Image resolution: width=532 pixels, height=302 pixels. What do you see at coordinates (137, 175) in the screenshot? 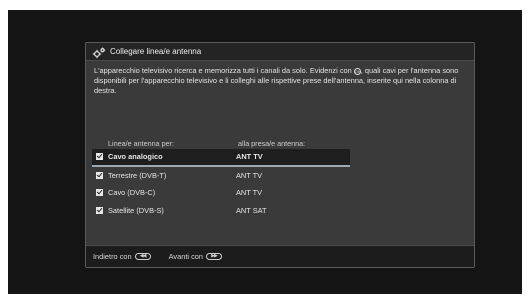
I see `antenna-line-label: Terrestre (DVB-T)` at bounding box center [137, 175].